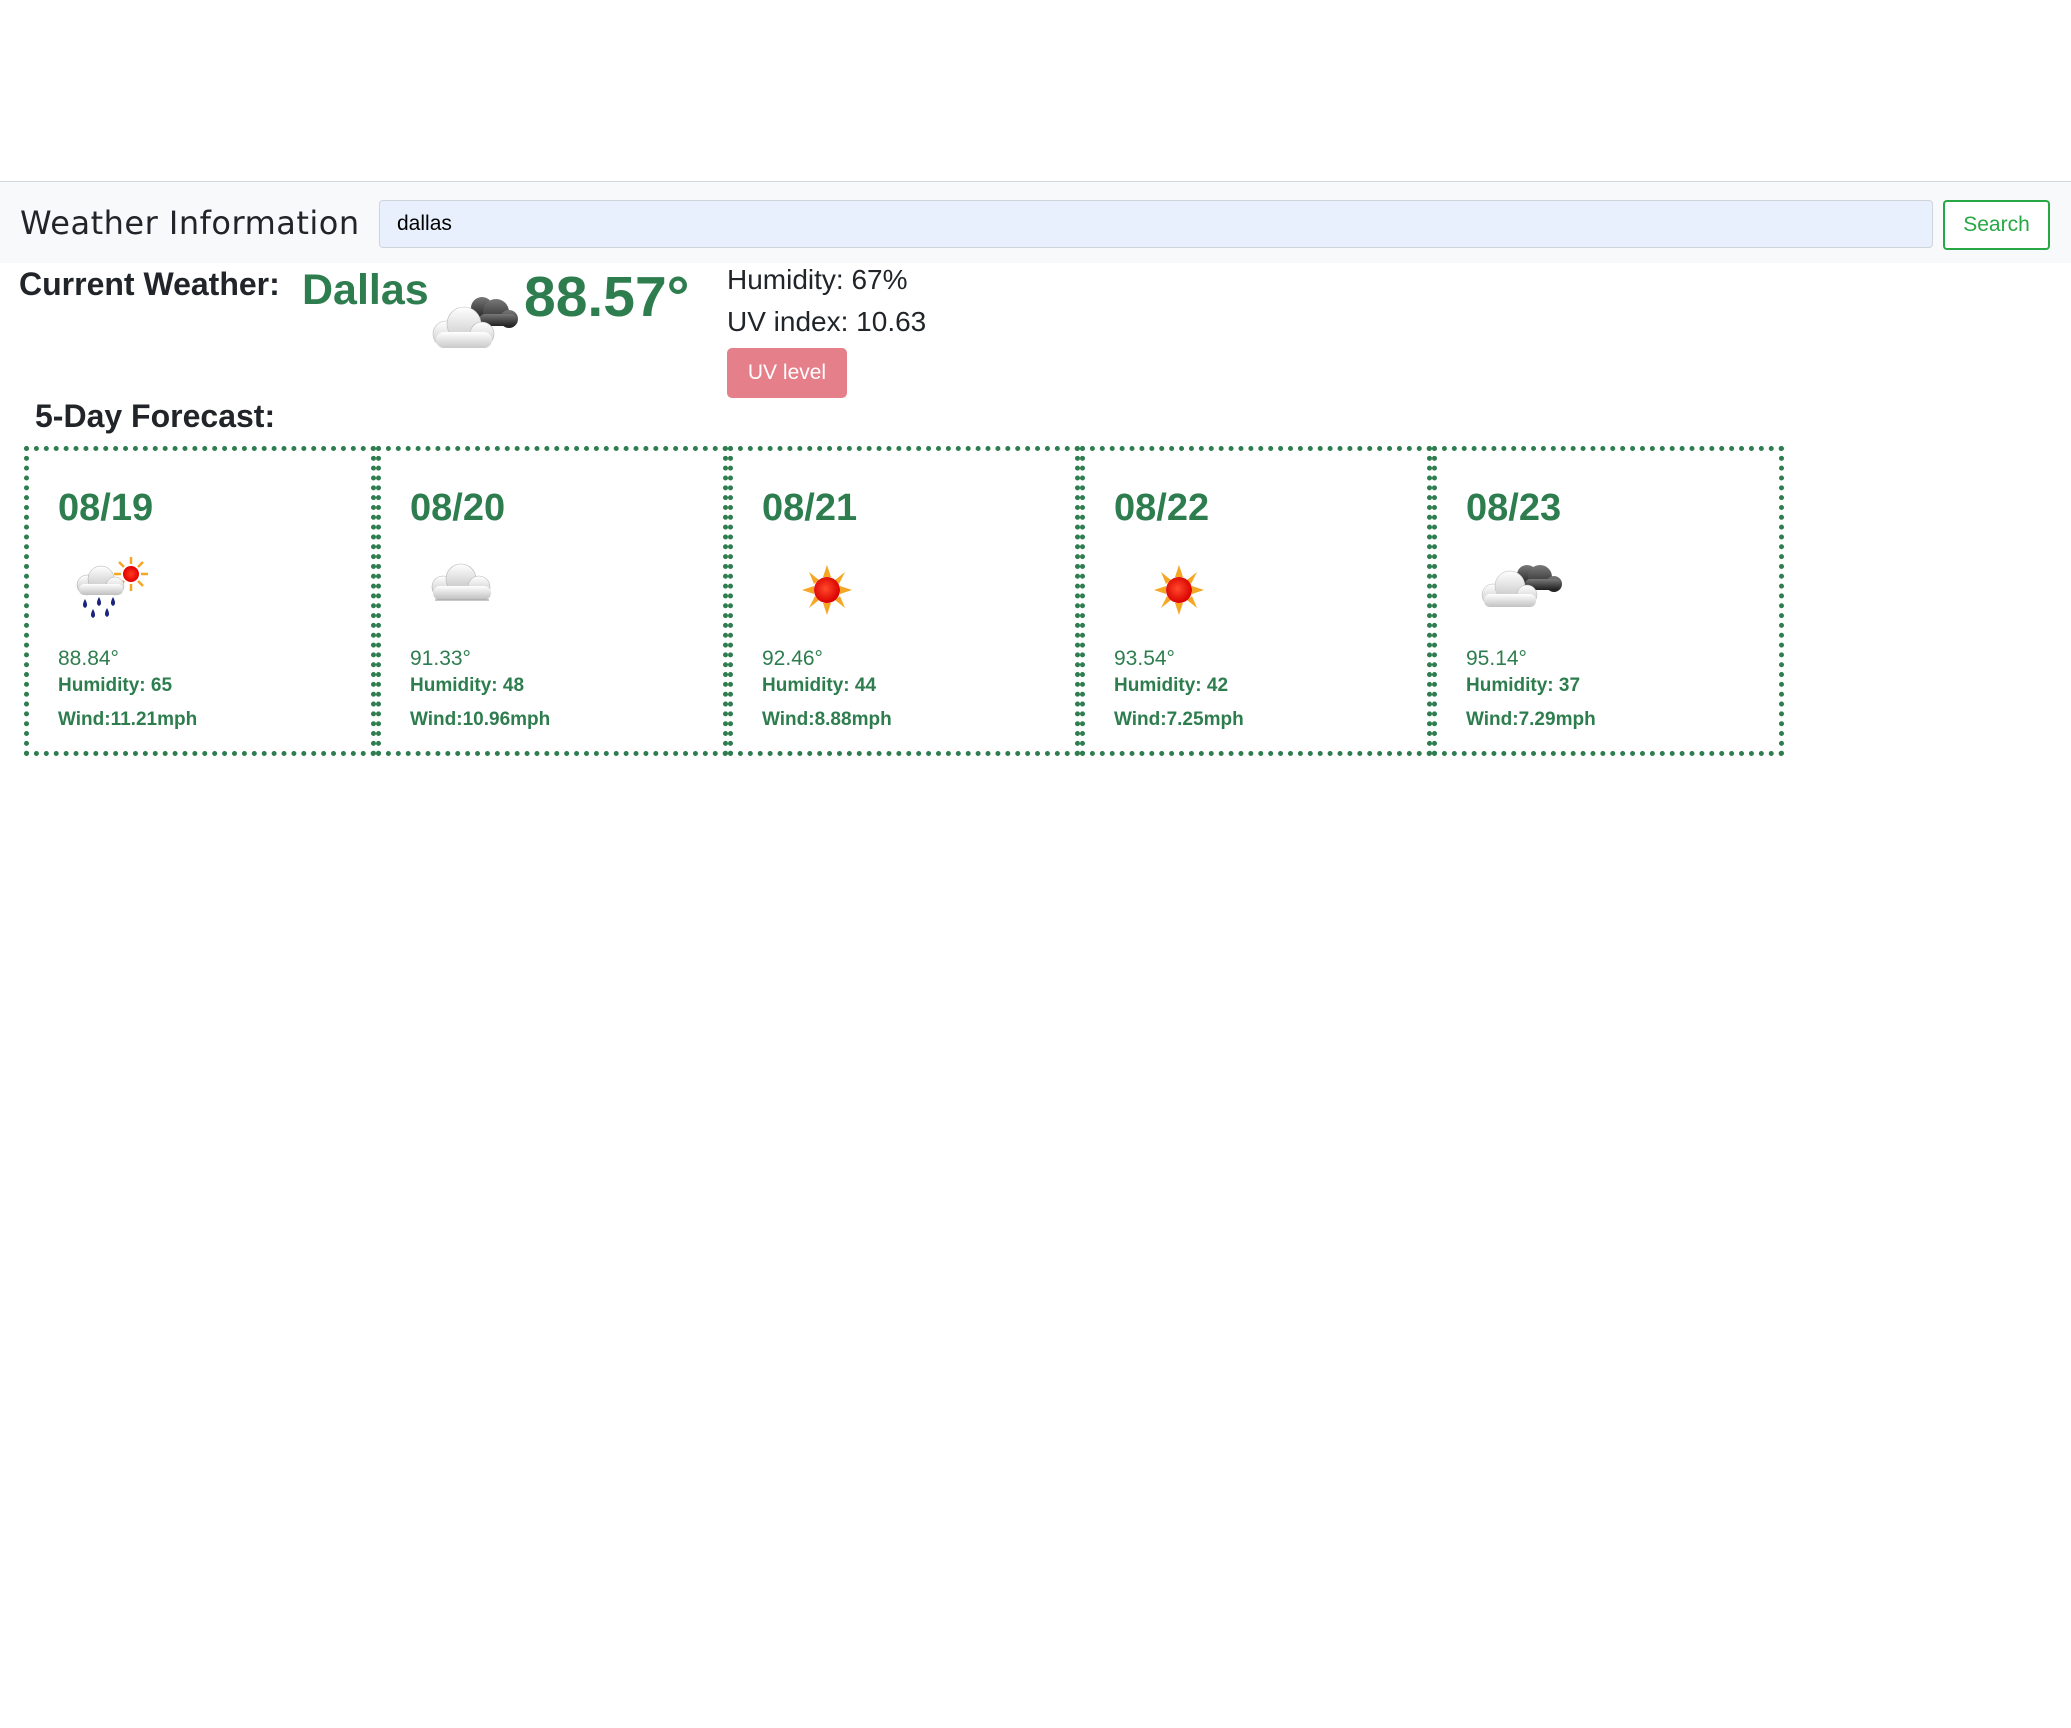  Describe the element at coordinates (155, 416) in the screenshot. I see `forecast-label: 5-Day Forecast:` at that location.